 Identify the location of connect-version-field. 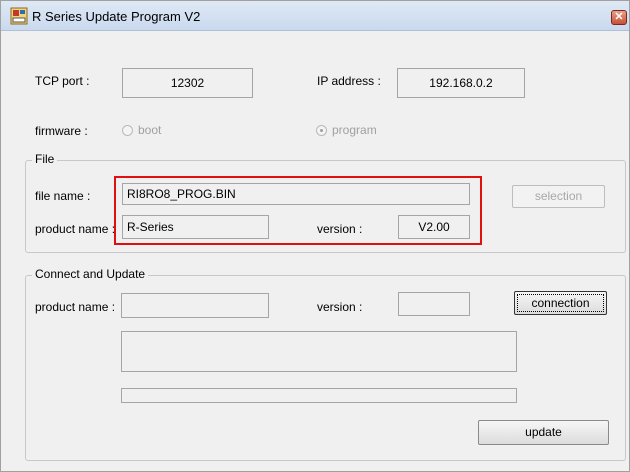
(434, 304).